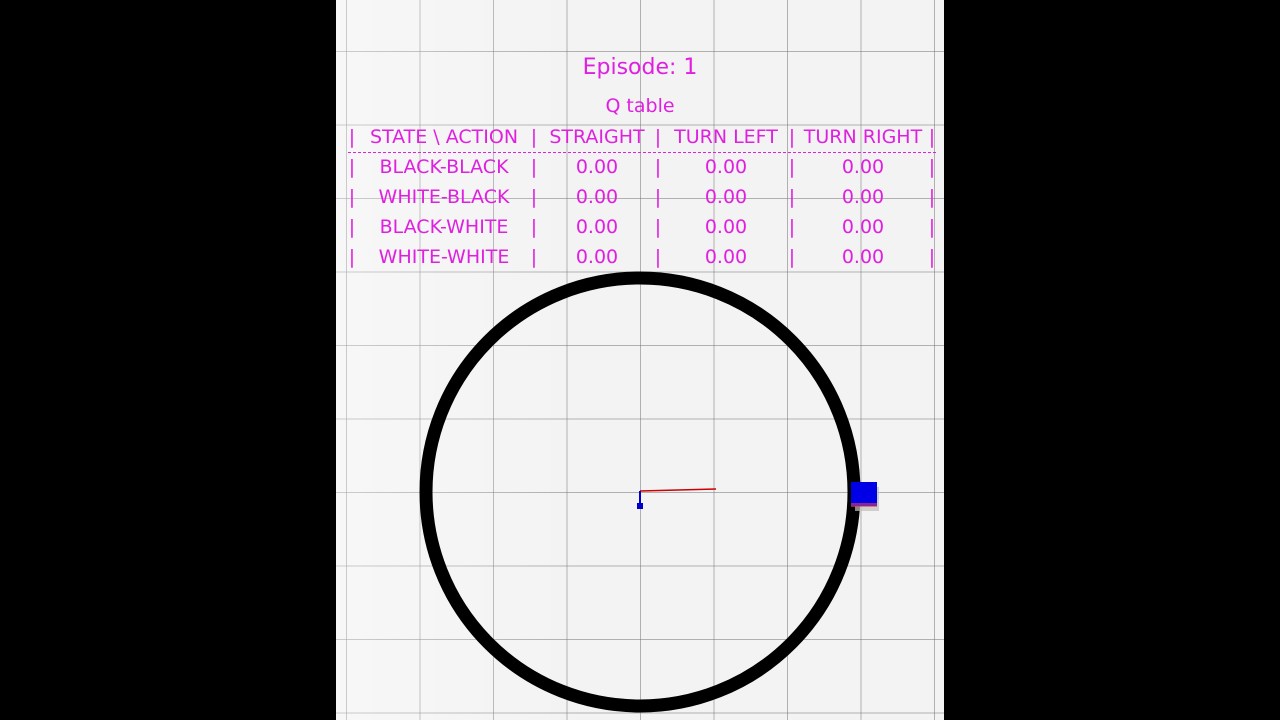 This screenshot has width=1280, height=720. I want to click on x-axis-marker, so click(678, 490).